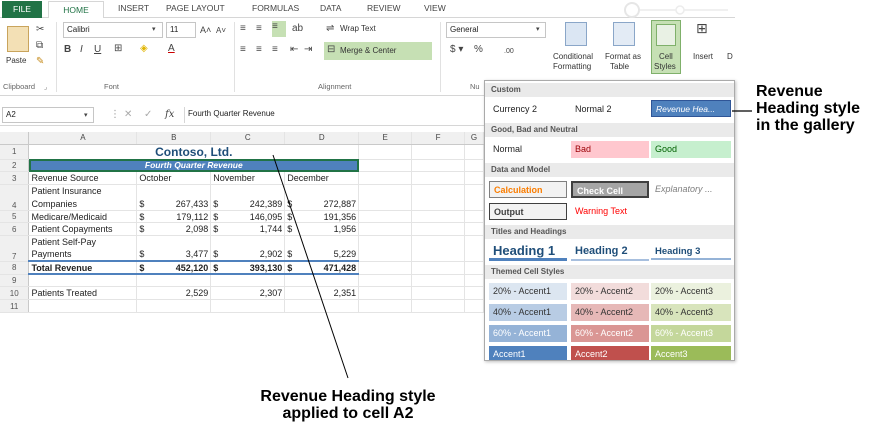  What do you see at coordinates (808, 108) in the screenshot?
I see `gallery-callout-line-2: Heading style` at bounding box center [808, 108].